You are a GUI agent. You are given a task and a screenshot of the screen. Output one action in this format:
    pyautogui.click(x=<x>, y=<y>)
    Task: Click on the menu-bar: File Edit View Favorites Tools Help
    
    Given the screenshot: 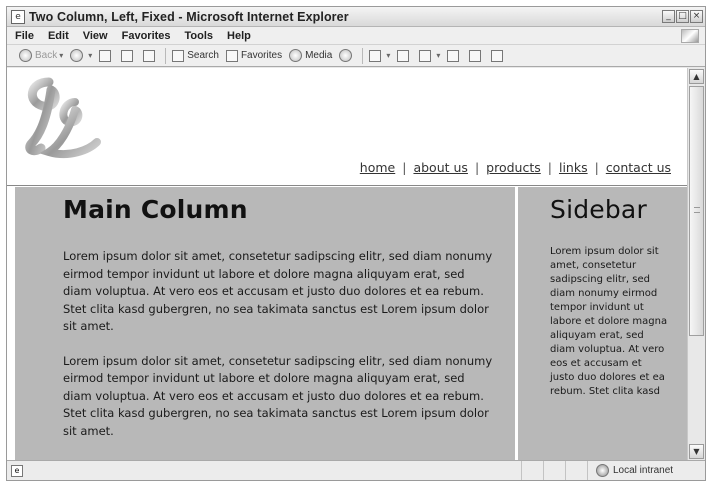 What is the action you would take?
    pyautogui.click(x=356, y=36)
    